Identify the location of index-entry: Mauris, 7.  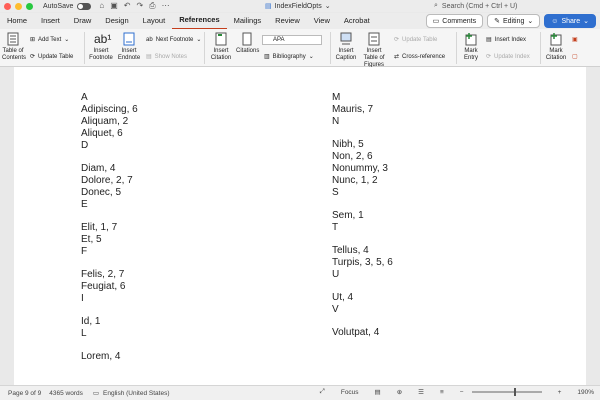
(353, 109).